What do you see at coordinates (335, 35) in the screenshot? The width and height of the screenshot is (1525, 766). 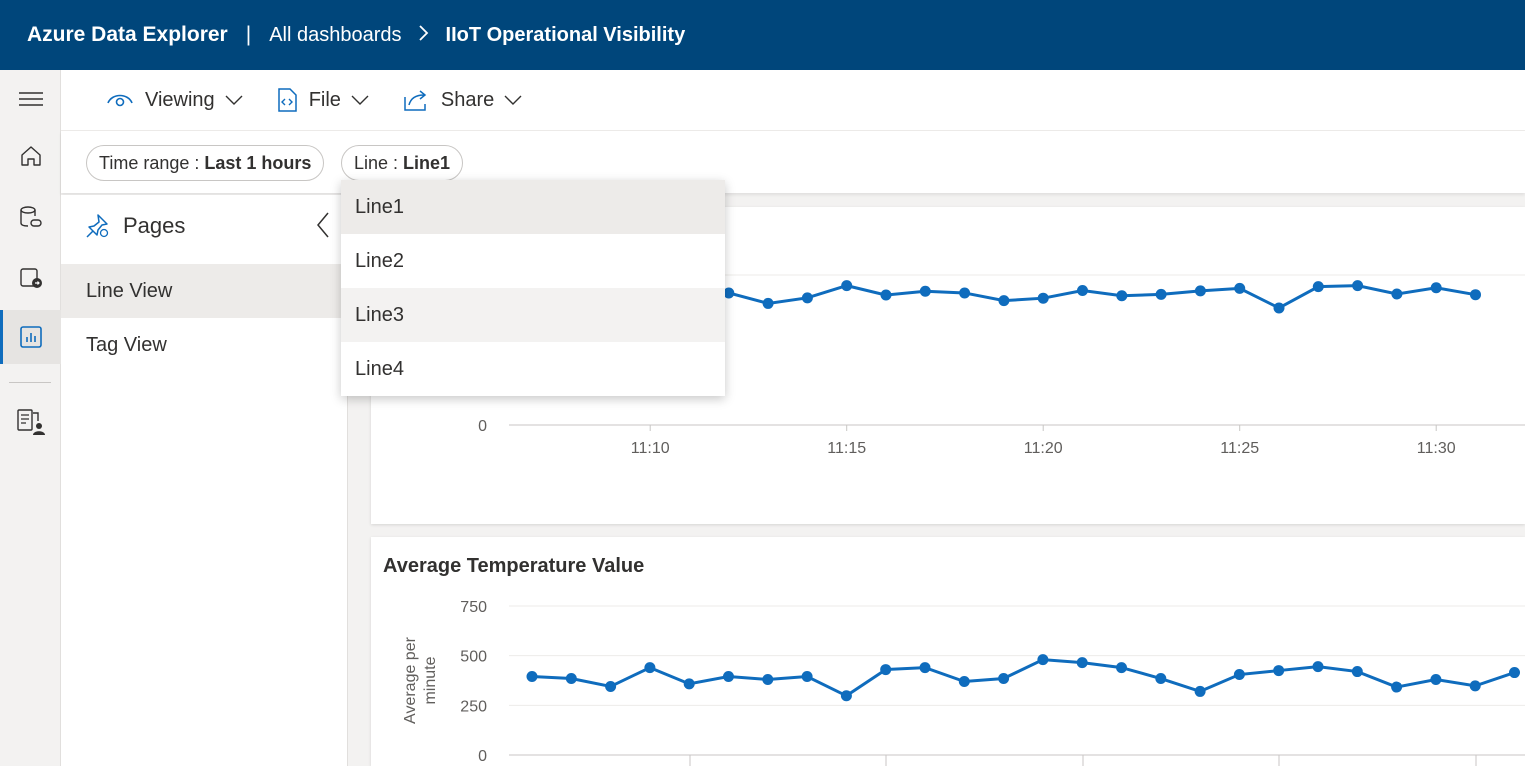 I see `breadcrumb-all-dashboards: All dashboards` at bounding box center [335, 35].